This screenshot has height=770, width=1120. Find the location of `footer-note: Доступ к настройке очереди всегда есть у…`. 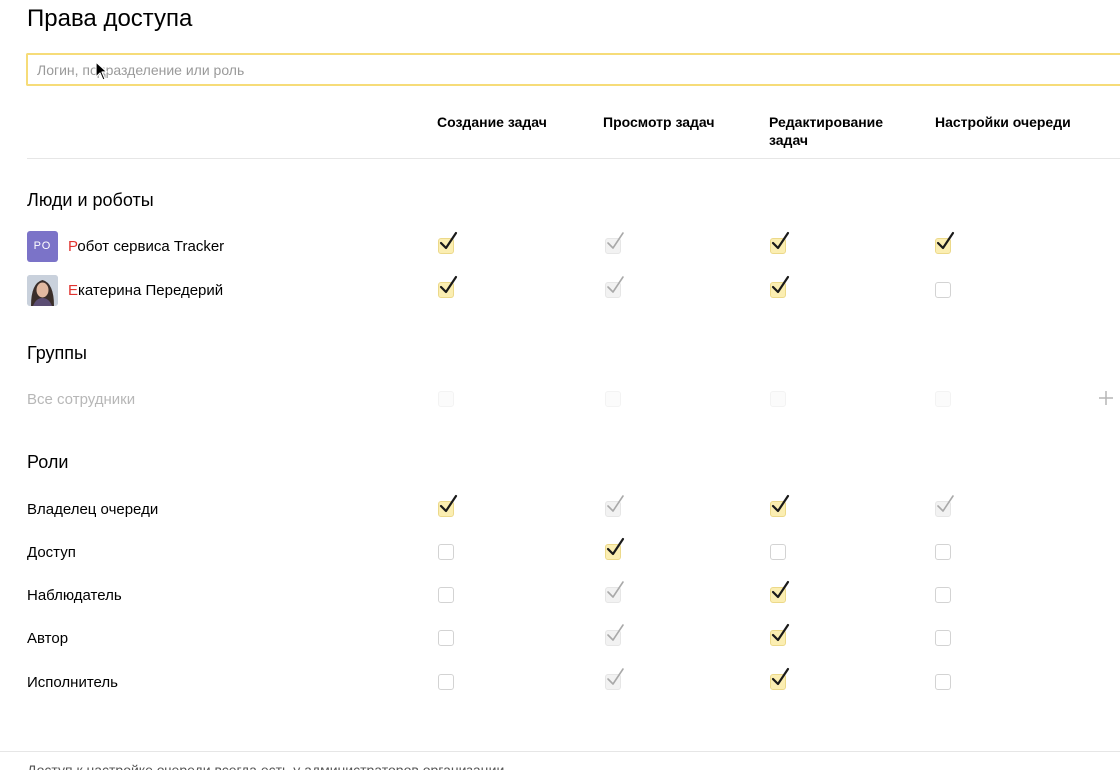

footer-note: Доступ к настройке очереди всегда есть у… is located at coordinates (266, 766).